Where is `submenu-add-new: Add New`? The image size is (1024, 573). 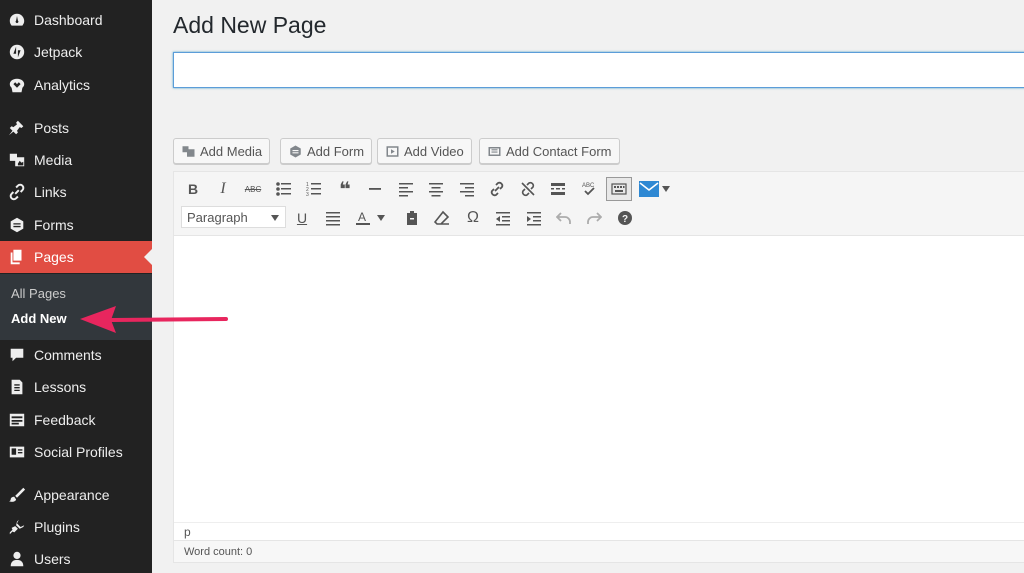
submenu-add-new: Add New is located at coordinates (39, 318).